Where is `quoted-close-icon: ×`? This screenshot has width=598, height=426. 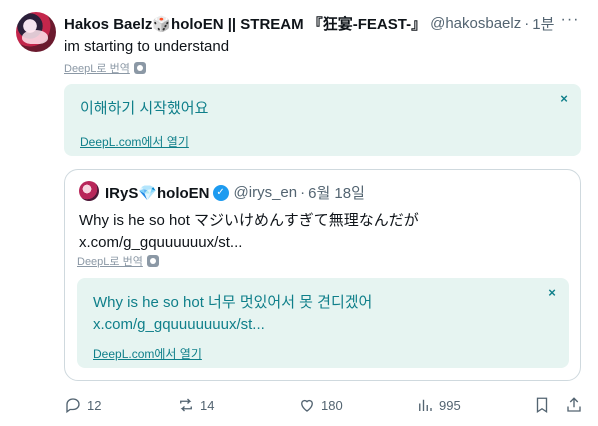
quoted-close-icon: × is located at coordinates (552, 293).